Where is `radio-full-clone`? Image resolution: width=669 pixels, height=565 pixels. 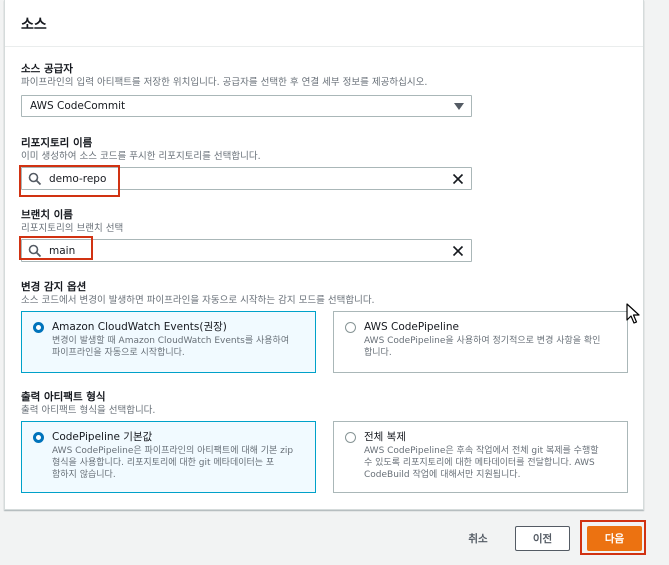 radio-full-clone is located at coordinates (350, 437).